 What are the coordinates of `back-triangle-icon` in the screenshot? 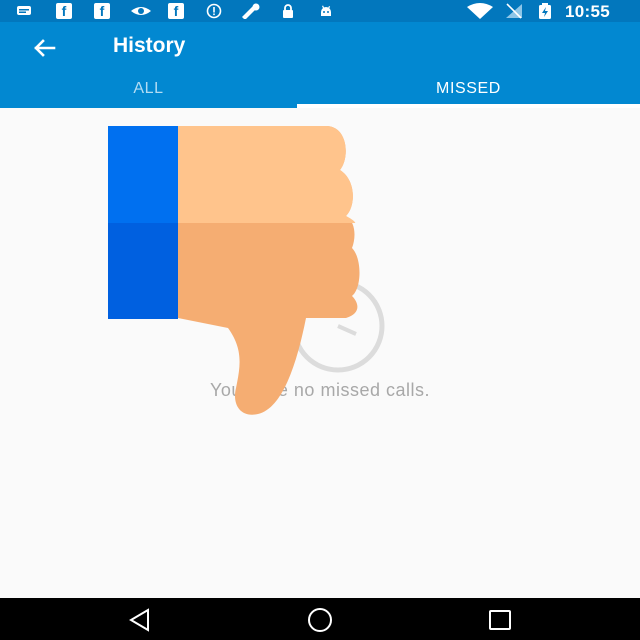 It's located at (140, 620).